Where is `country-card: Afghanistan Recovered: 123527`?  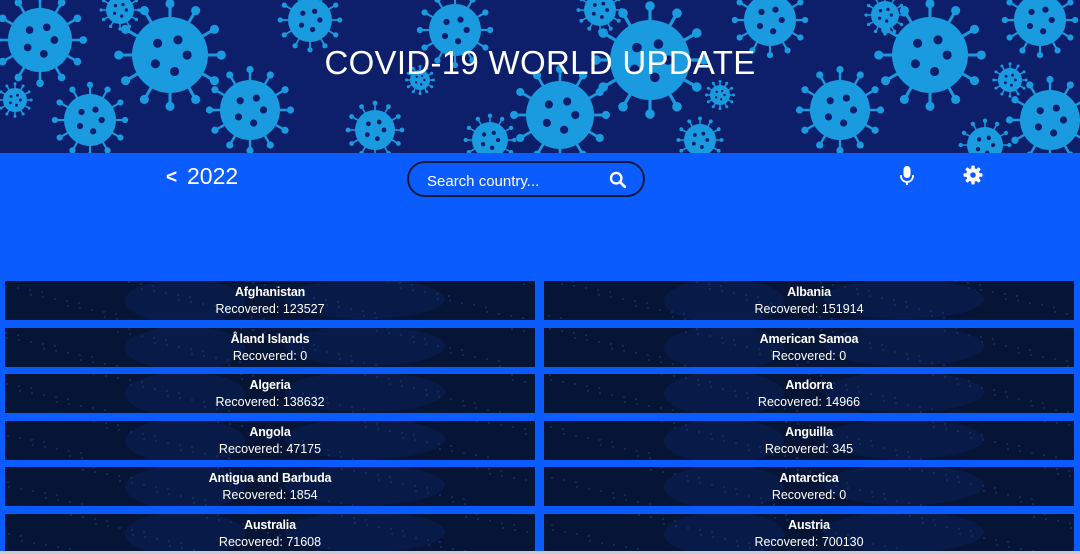
country-card: Afghanistan Recovered: 123527 is located at coordinates (270, 300).